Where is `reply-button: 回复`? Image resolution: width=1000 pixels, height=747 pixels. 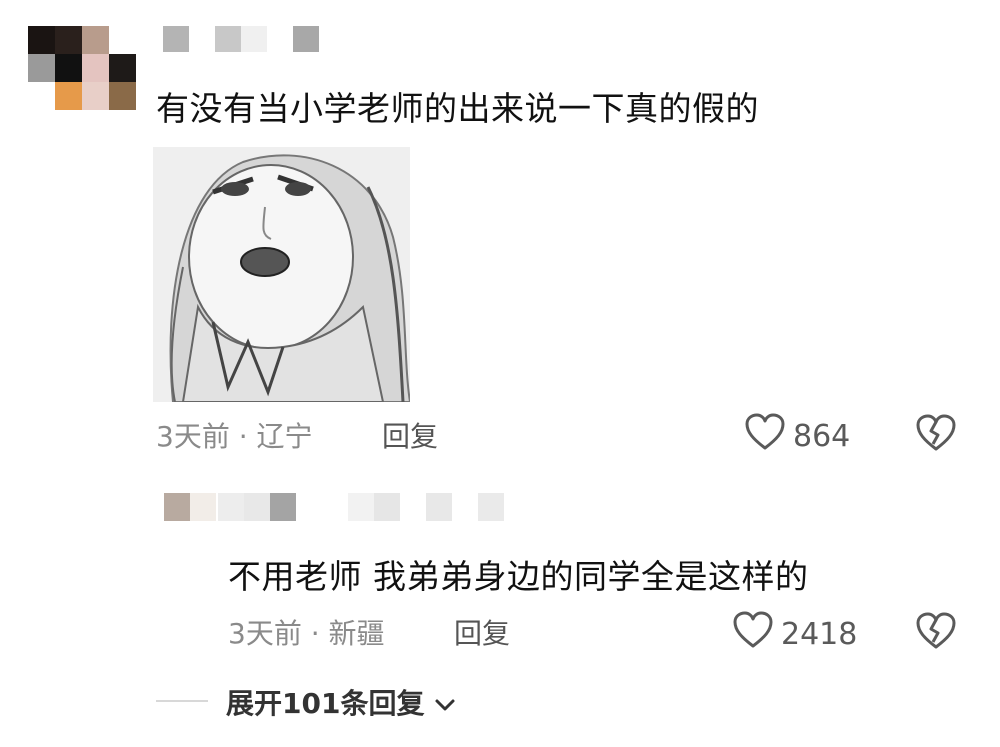
reply-button: 回复 is located at coordinates (410, 435).